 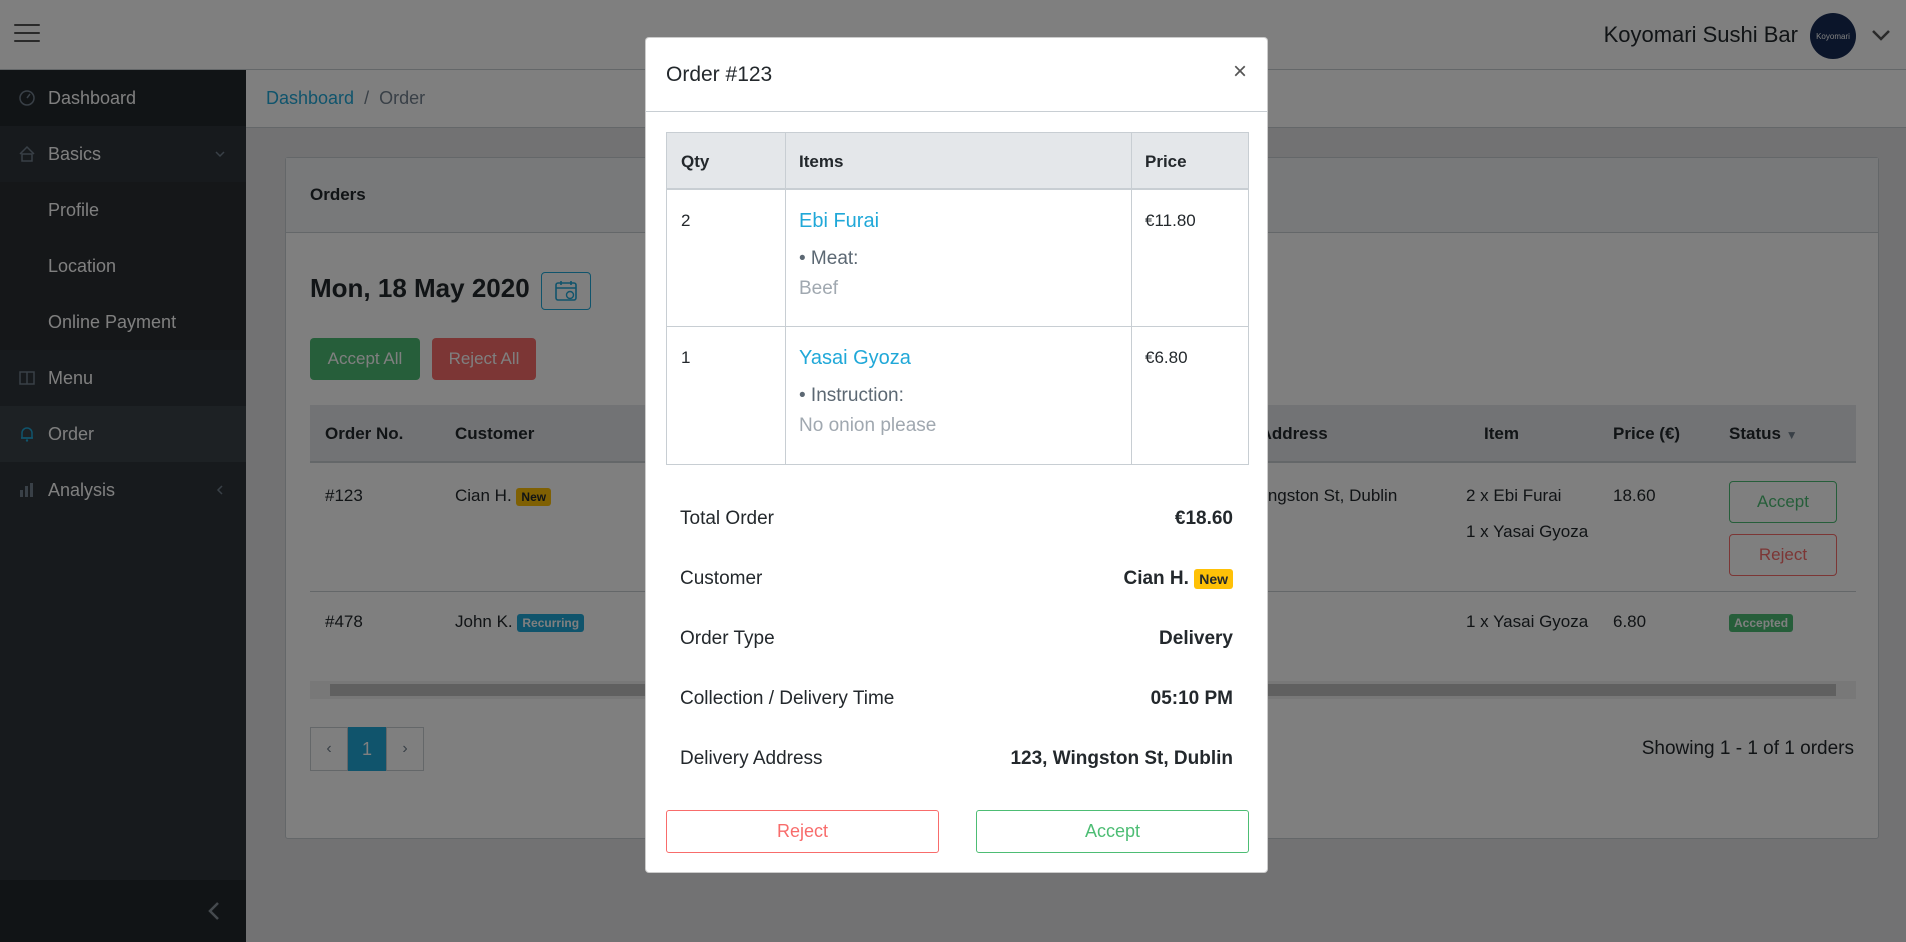 What do you see at coordinates (1240, 72) in the screenshot?
I see `close-icon: ×` at bounding box center [1240, 72].